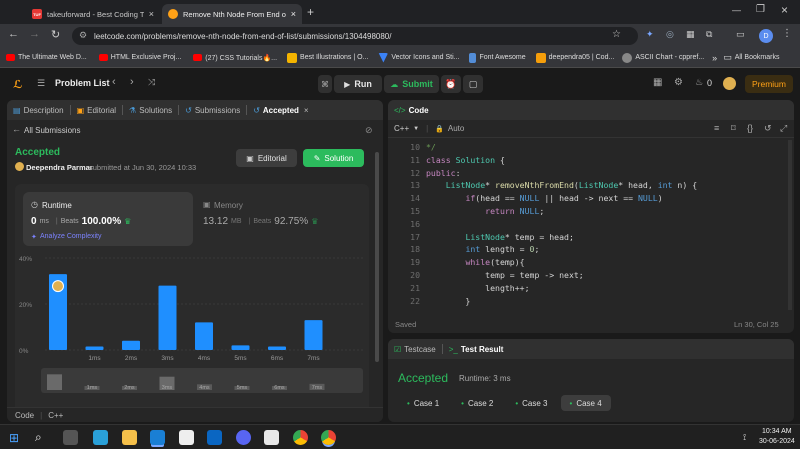  I want to click on downloads-icon: ▭, so click(740, 34).